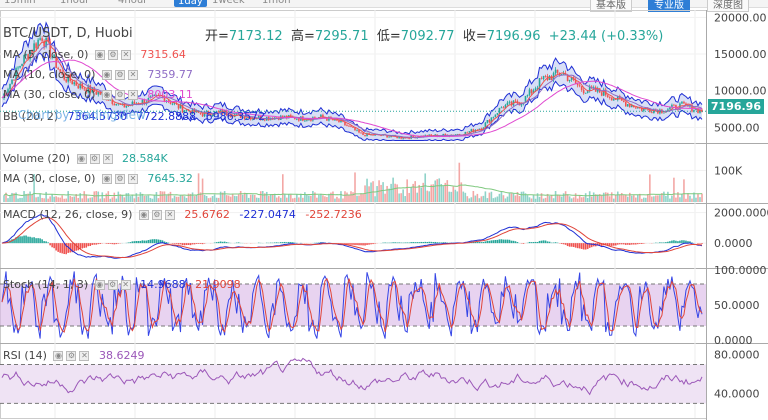 The width and height of the screenshot is (768, 420). What do you see at coordinates (170, 74) in the screenshot?
I see `ma10-value: 7359.77` at bounding box center [170, 74].